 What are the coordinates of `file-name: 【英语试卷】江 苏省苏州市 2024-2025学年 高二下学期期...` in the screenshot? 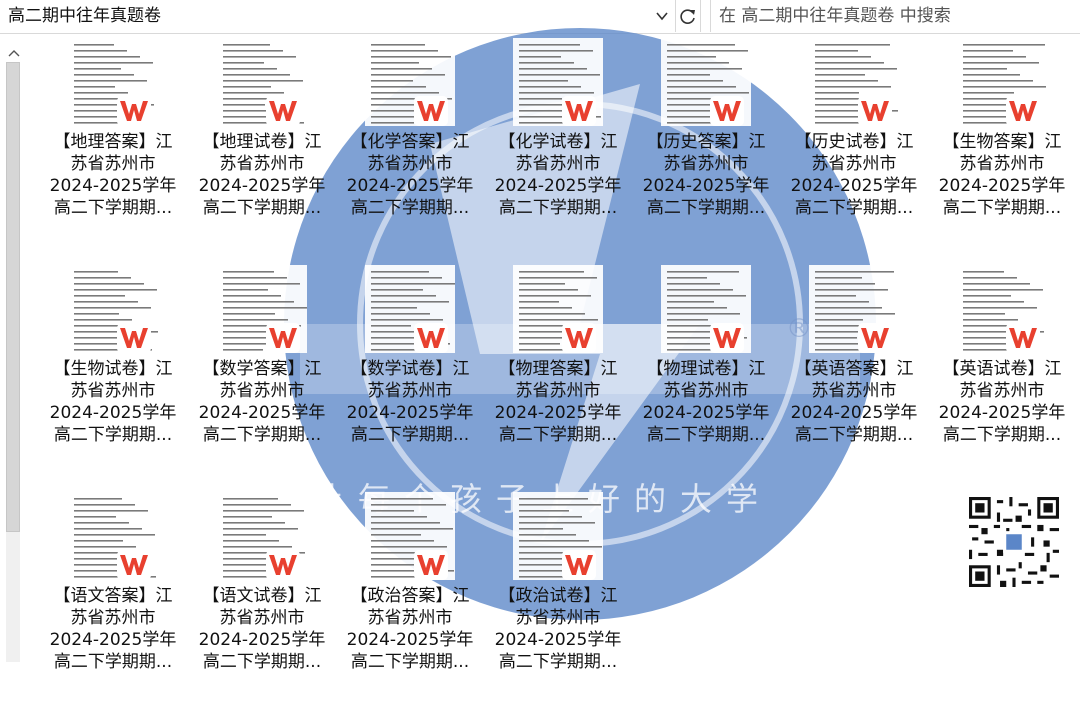 It's located at (1002, 402).